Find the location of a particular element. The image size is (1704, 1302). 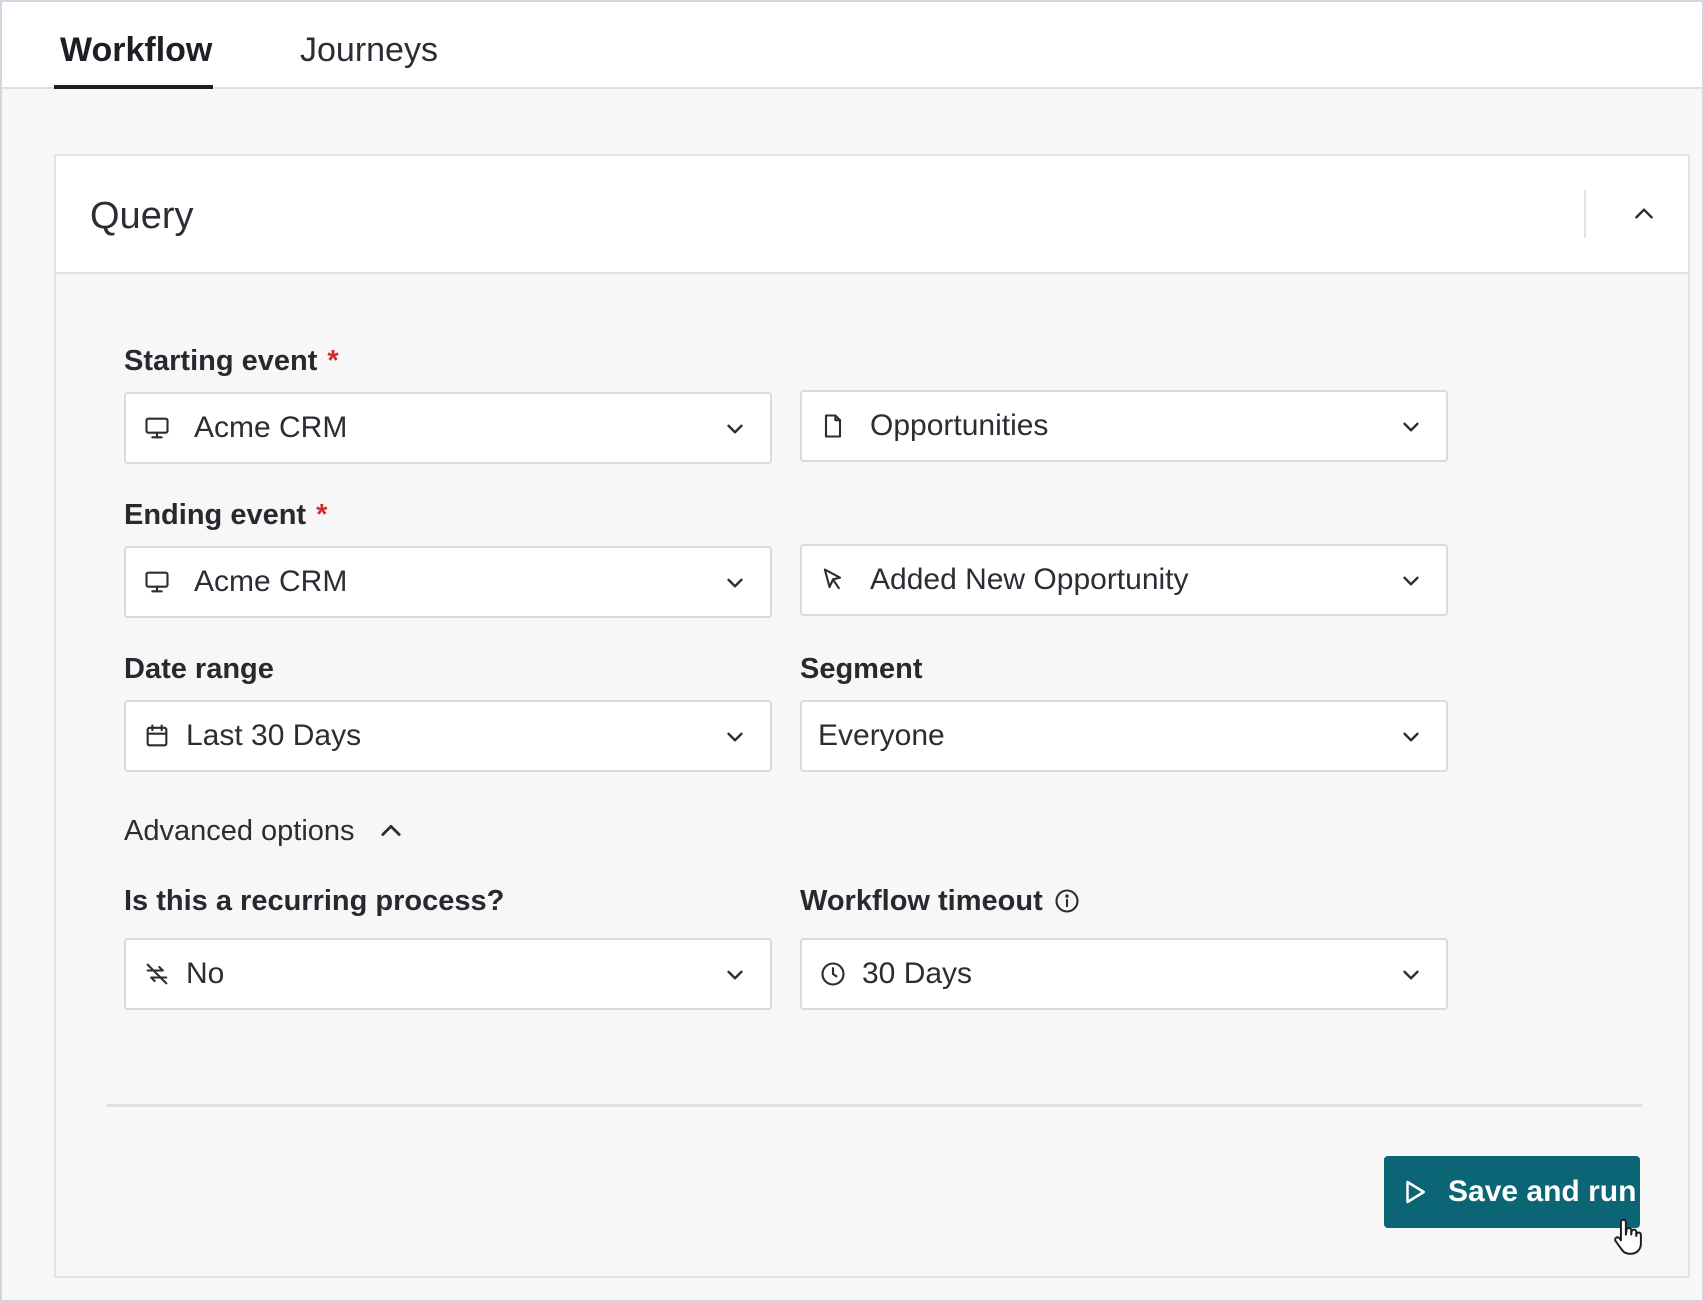

select-value: 30 Days is located at coordinates (917, 973).